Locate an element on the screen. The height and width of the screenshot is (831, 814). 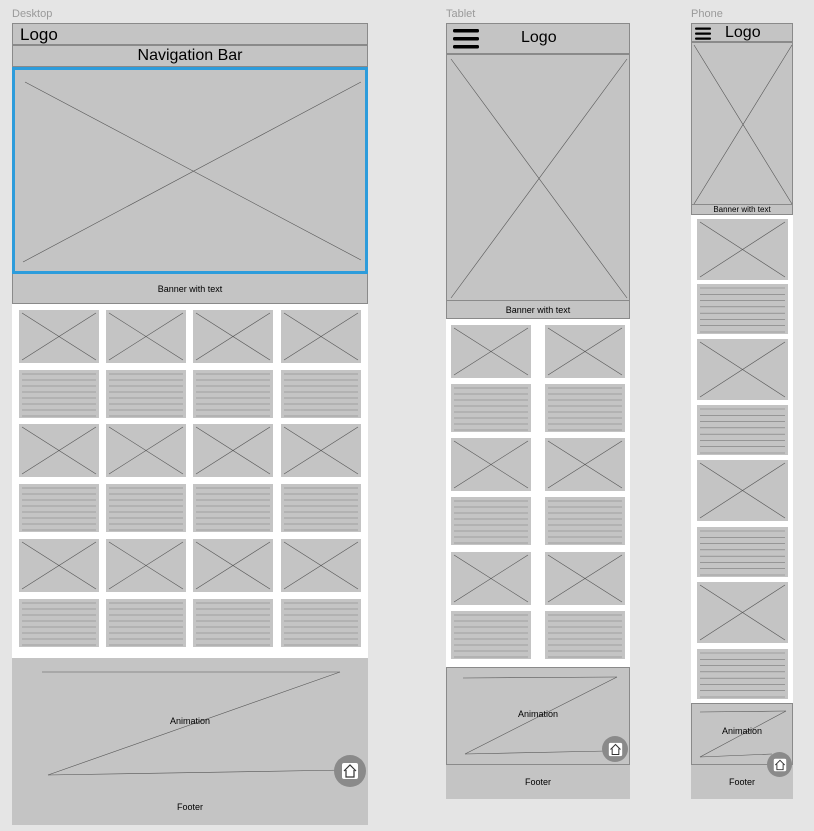
tablet-banner-text: Banner with text is located at coordinates (538, 309).